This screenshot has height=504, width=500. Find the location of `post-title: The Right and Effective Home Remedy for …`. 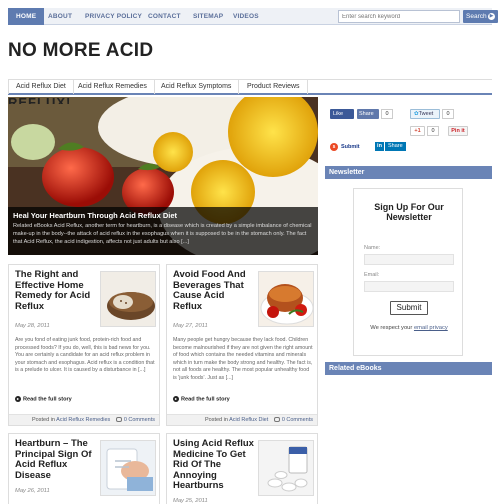

post-title: The Right and Effective Home Remedy for … is located at coordinates (56, 290).